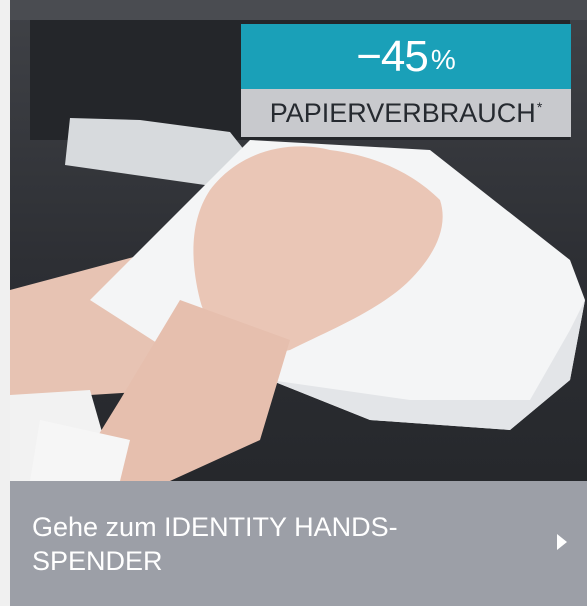 This screenshot has height=606, width=587. What do you see at coordinates (443, 59) in the screenshot?
I see `savings-unit: %` at bounding box center [443, 59].